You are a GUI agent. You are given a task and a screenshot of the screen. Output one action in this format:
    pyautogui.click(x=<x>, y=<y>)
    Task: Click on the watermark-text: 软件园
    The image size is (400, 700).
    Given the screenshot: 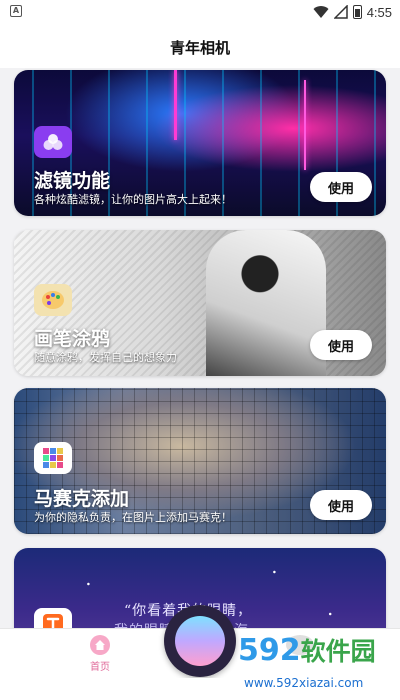 What is the action you would take?
    pyautogui.click(x=338, y=651)
    